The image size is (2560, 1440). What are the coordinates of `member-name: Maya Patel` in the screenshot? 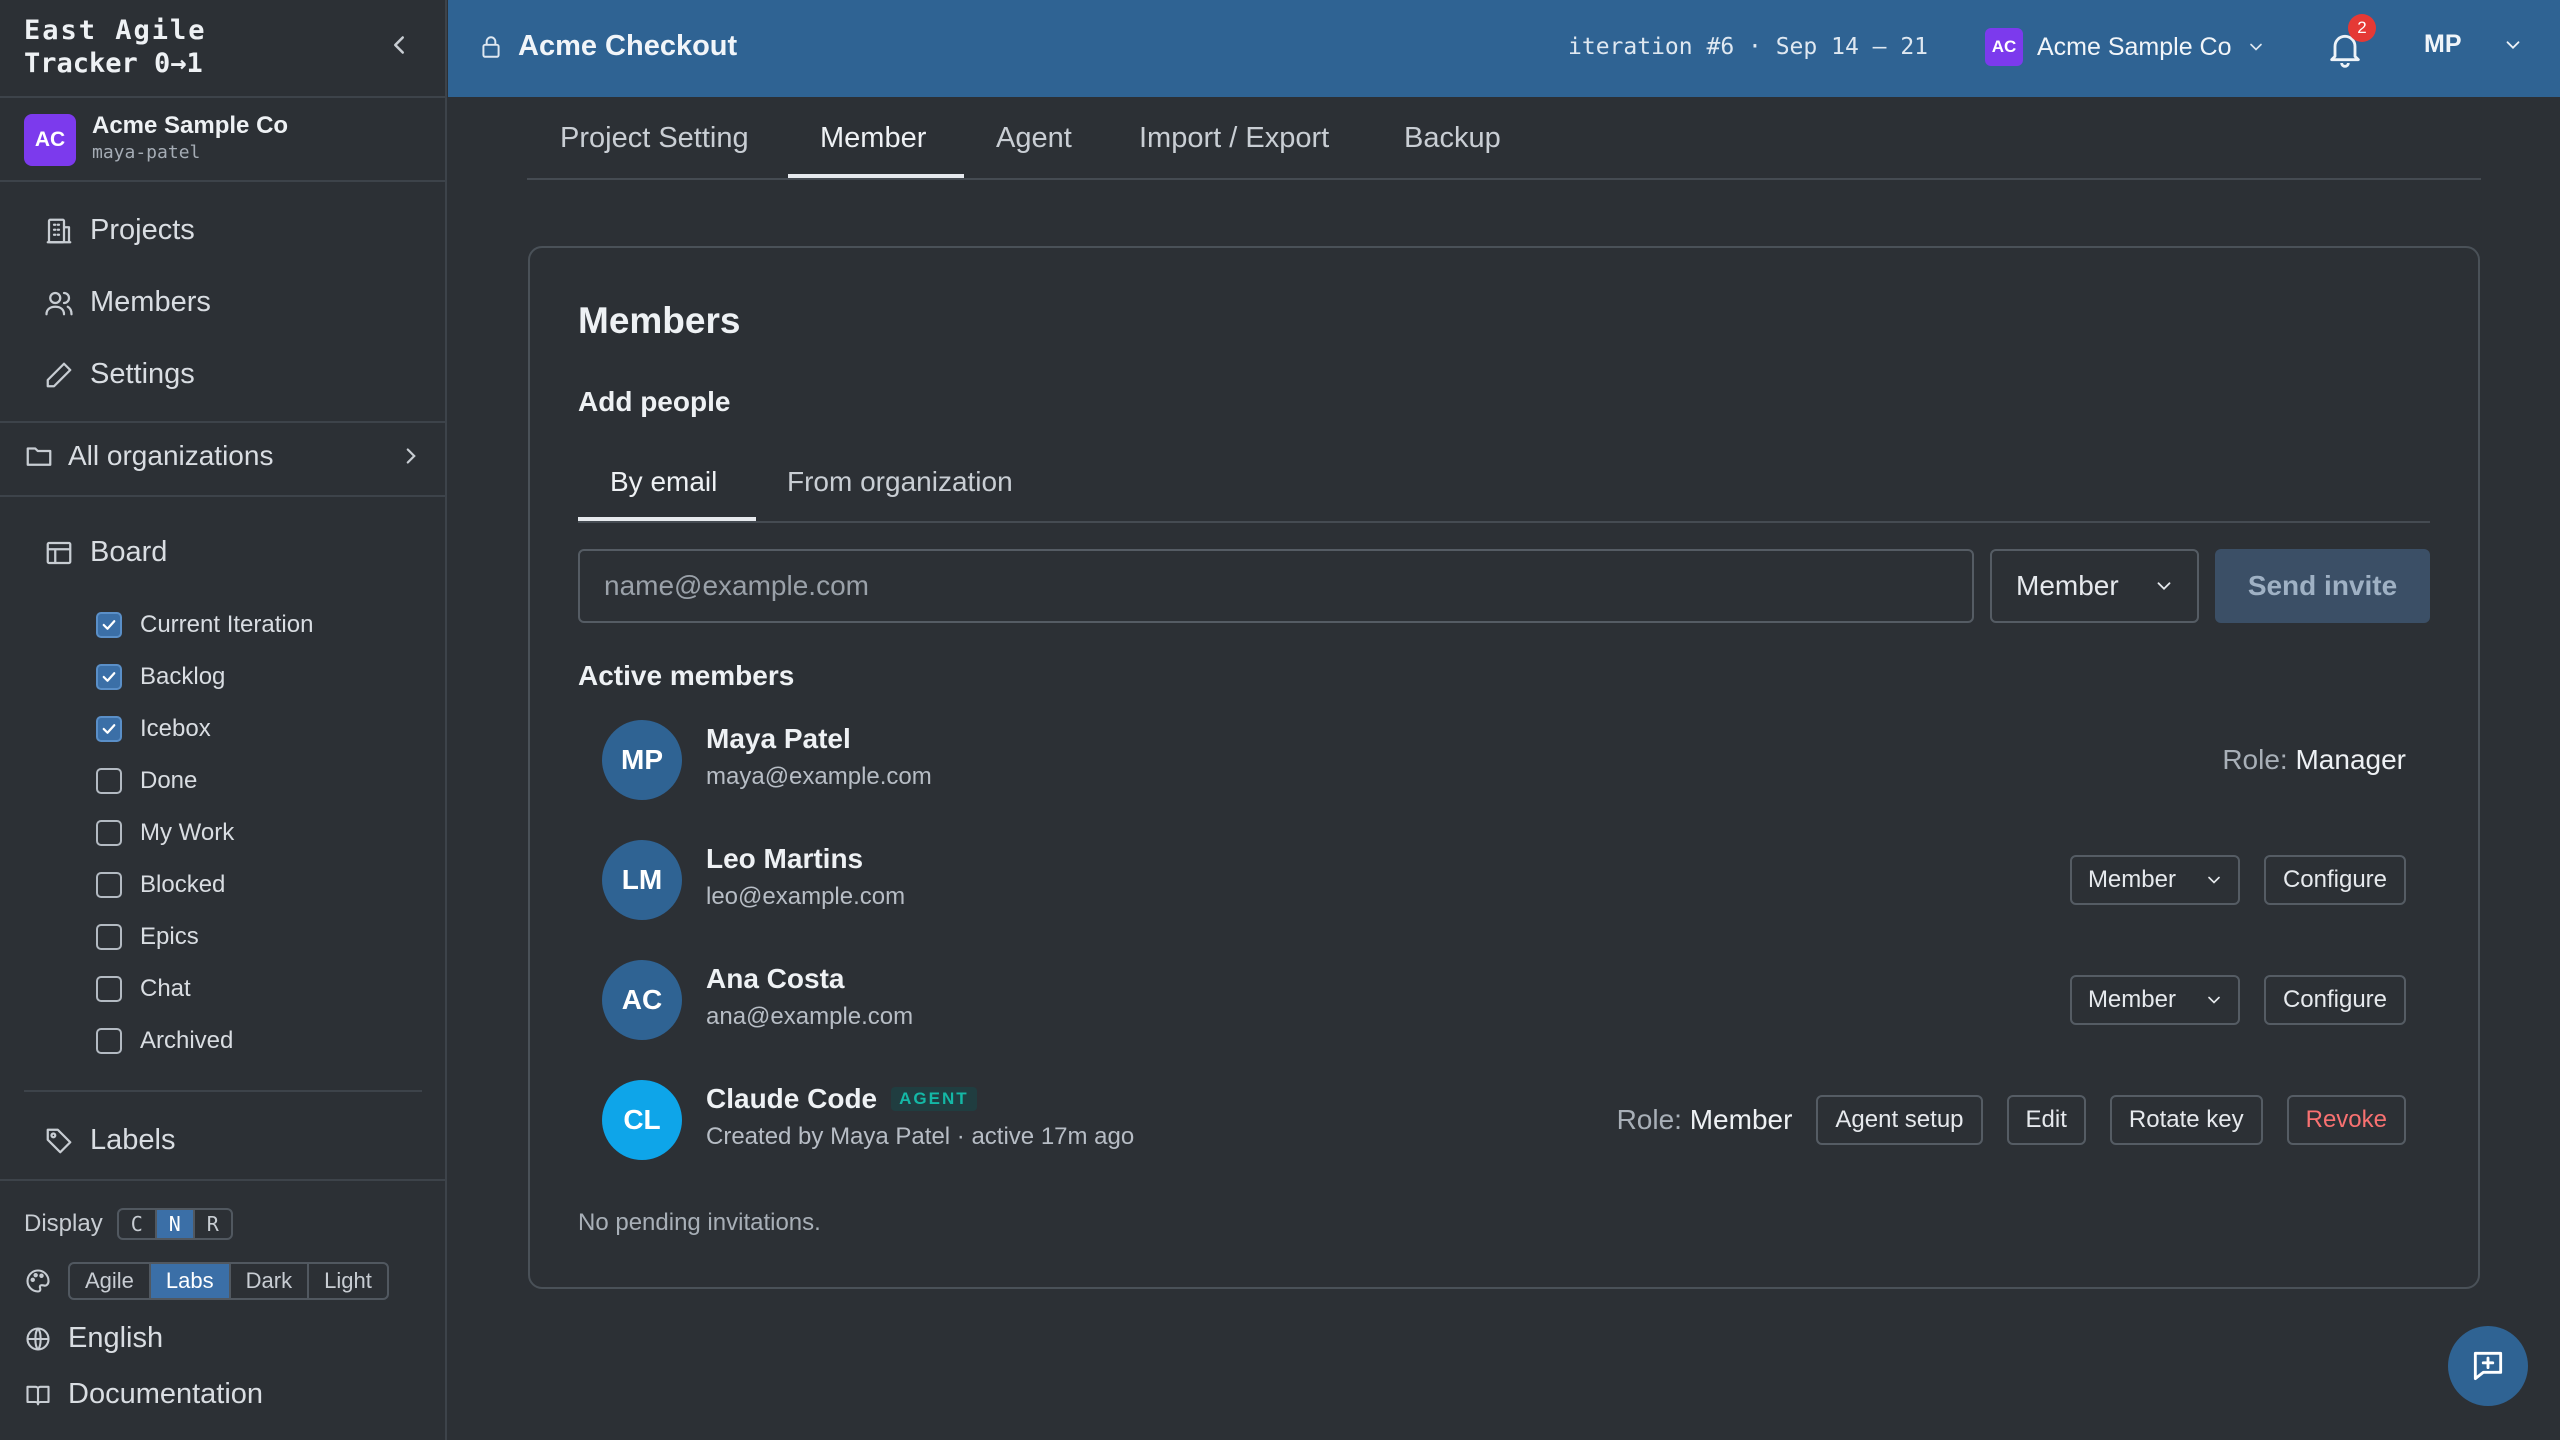 It's located at (778, 739).